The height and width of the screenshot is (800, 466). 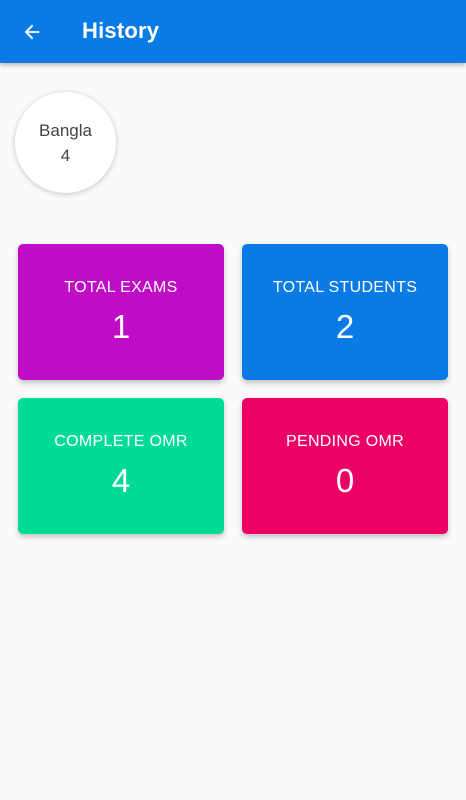 What do you see at coordinates (233, 31) in the screenshot?
I see `app-bar: History` at bounding box center [233, 31].